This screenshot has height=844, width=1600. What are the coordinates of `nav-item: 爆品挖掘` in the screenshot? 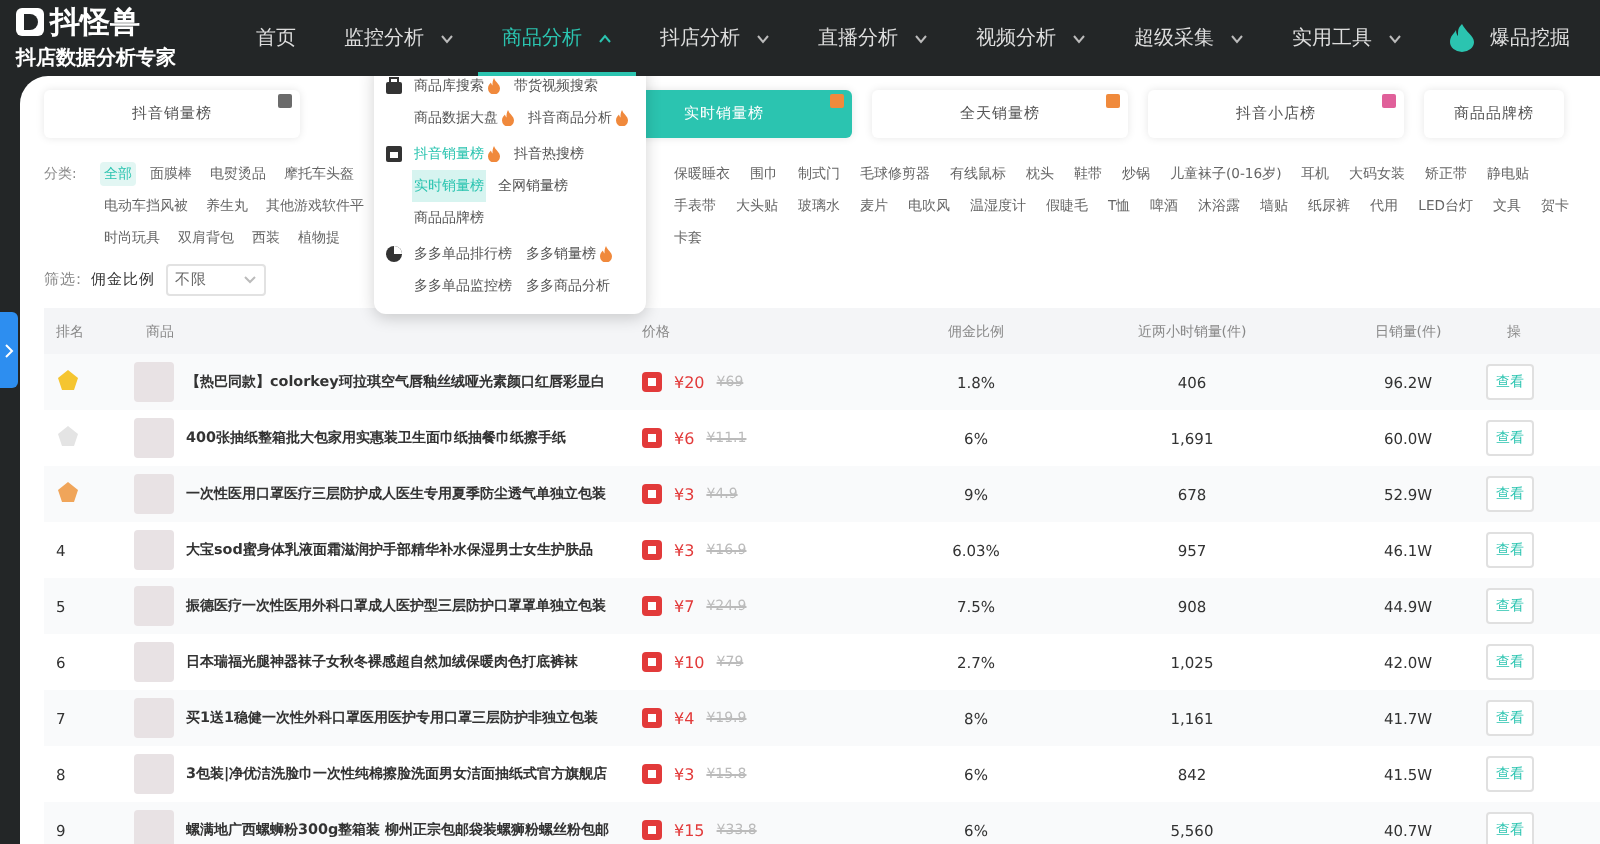 It's located at (1510, 38).